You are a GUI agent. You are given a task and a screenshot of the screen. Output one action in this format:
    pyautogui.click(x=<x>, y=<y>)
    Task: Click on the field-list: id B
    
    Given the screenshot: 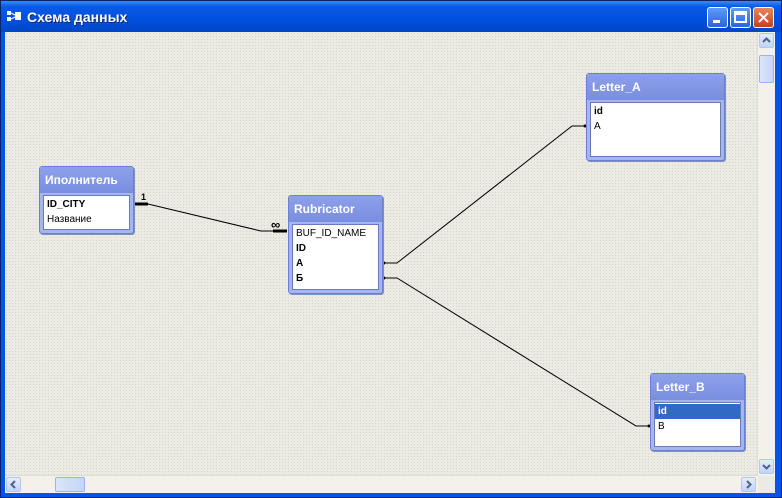 What is the action you would take?
    pyautogui.click(x=697, y=424)
    